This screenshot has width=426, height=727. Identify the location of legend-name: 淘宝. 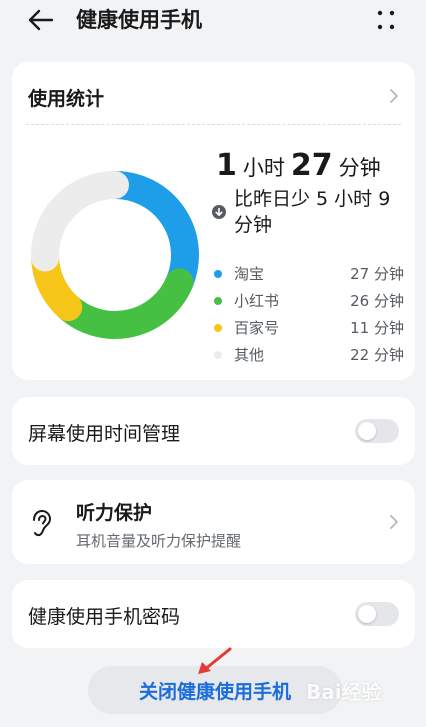
(249, 274).